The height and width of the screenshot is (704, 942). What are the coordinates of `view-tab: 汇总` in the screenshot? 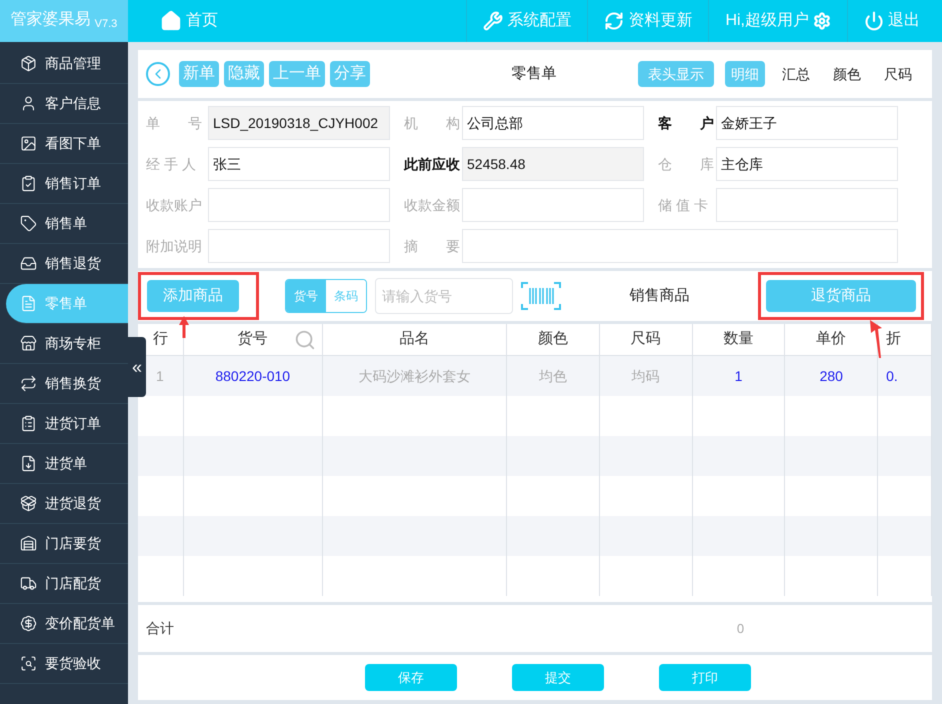 It's located at (796, 74).